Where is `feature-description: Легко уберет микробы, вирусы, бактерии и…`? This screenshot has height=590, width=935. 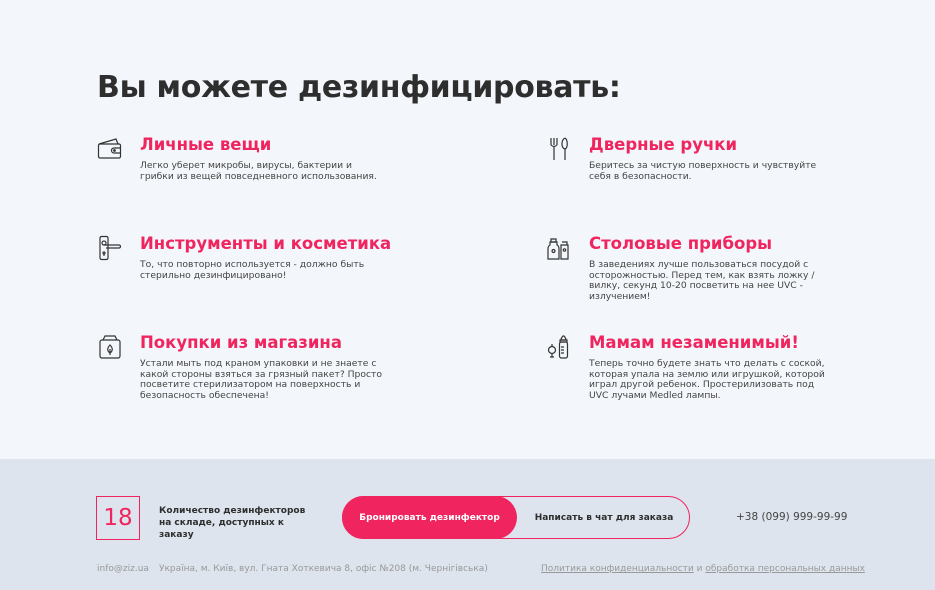 feature-description: Легко уберет микробы, вирусы, бактерии и… is located at coordinates (258, 171).